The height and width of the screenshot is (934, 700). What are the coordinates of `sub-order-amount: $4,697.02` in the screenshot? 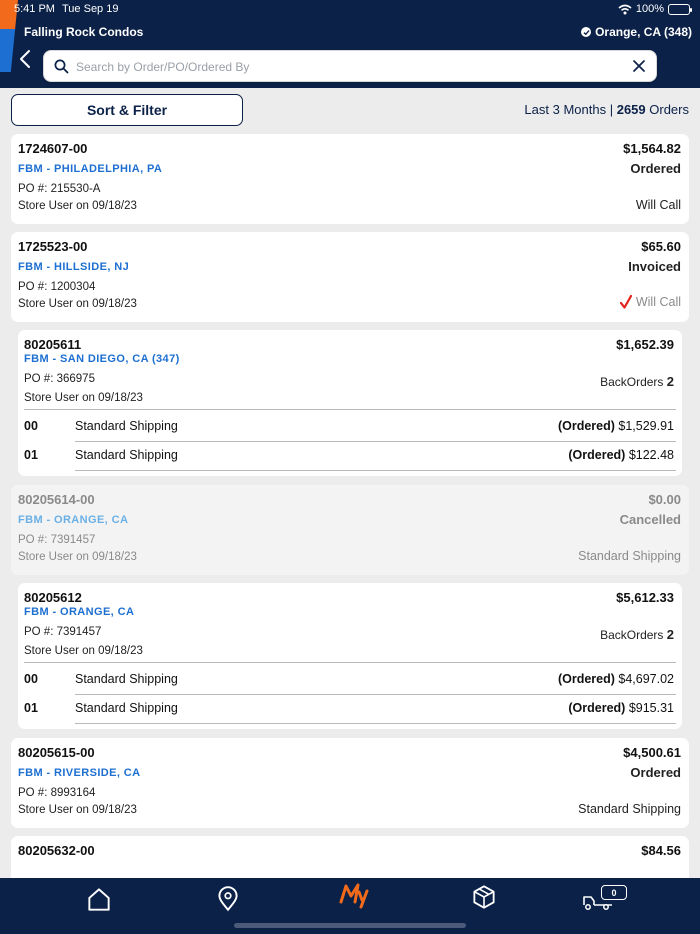 It's located at (646, 679).